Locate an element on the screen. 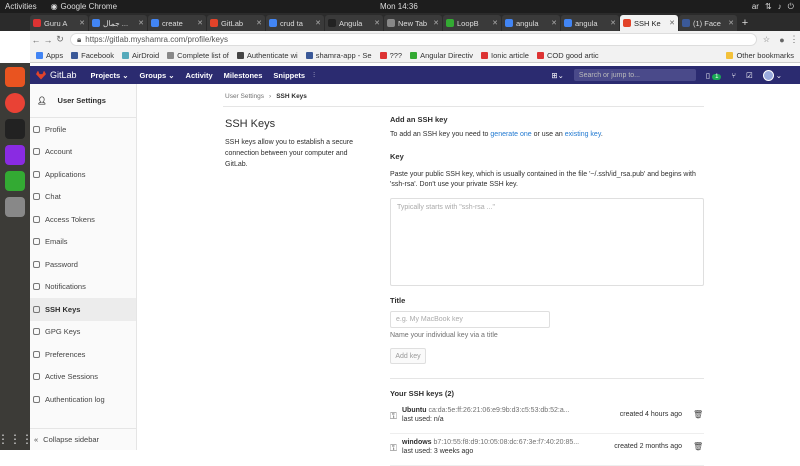 This screenshot has width=800, height=466. phpstorm-icon is located at coordinates (15, 155).